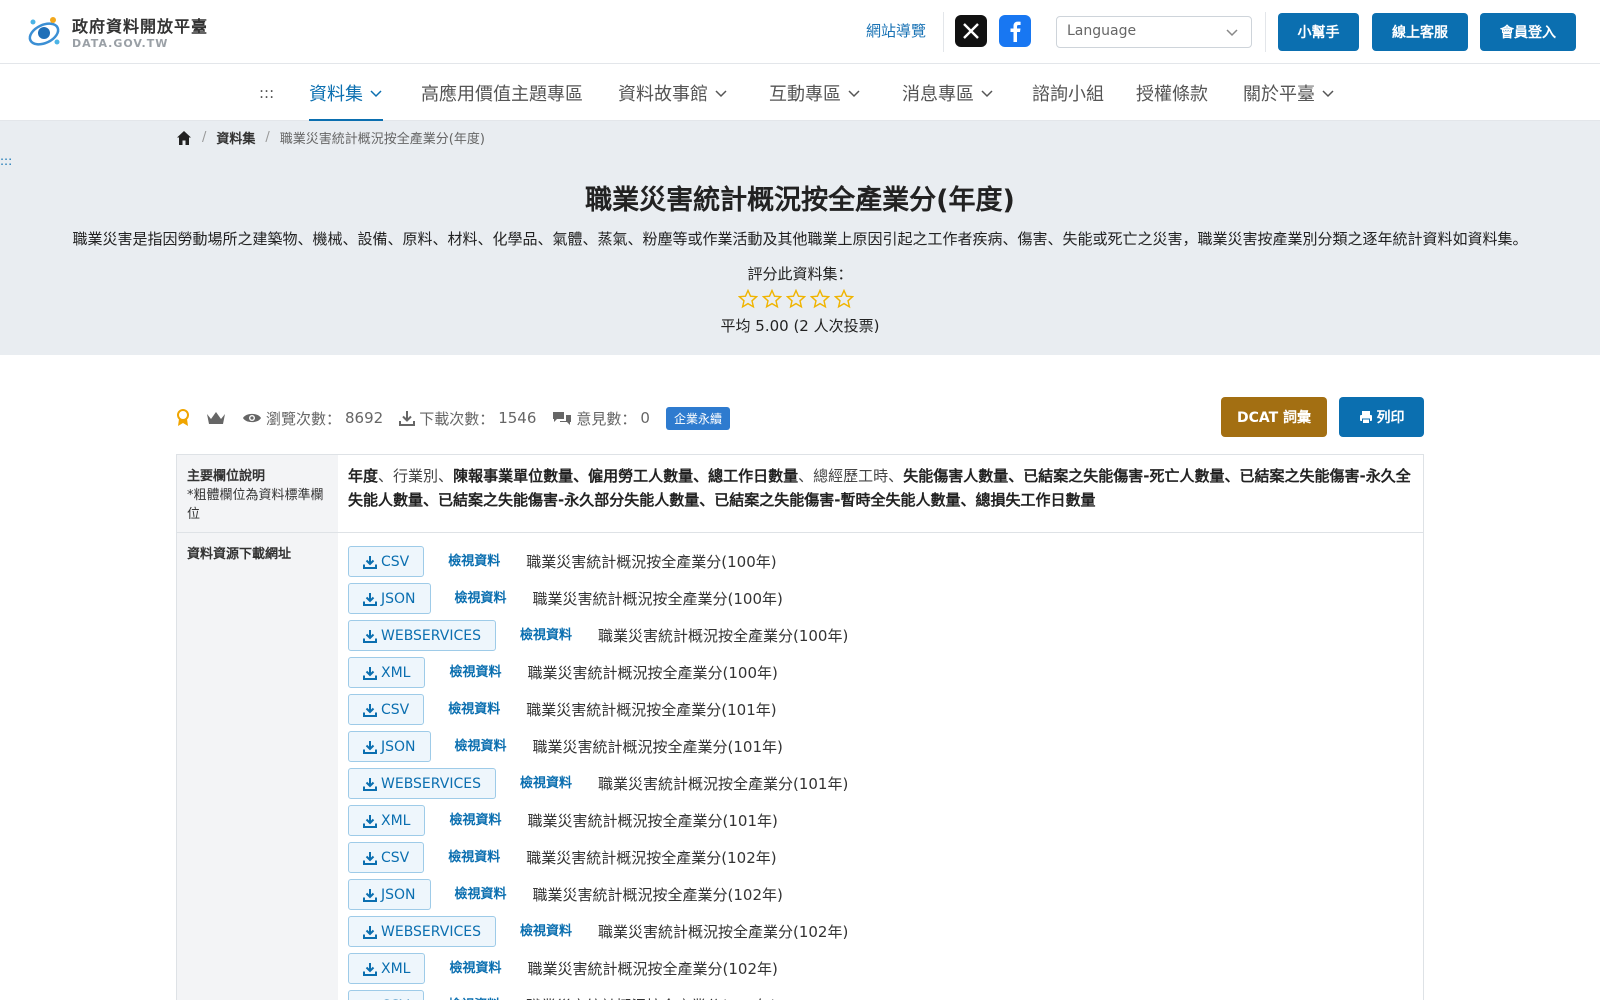 Image resolution: width=1600 pixels, height=1000 pixels. What do you see at coordinates (651, 997) in the screenshot?
I see `resource-name: 職業災害統計概況按全產業分(103年)` at bounding box center [651, 997].